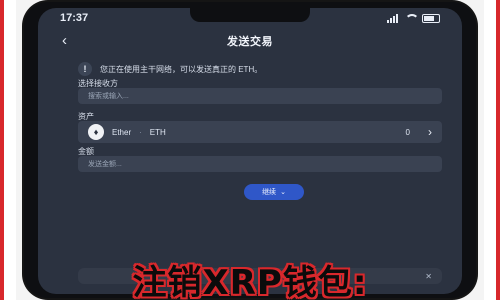 The image size is (500, 300). Describe the element at coordinates (283, 192) in the screenshot. I see `chevron-down-icon: ⌄` at that location.